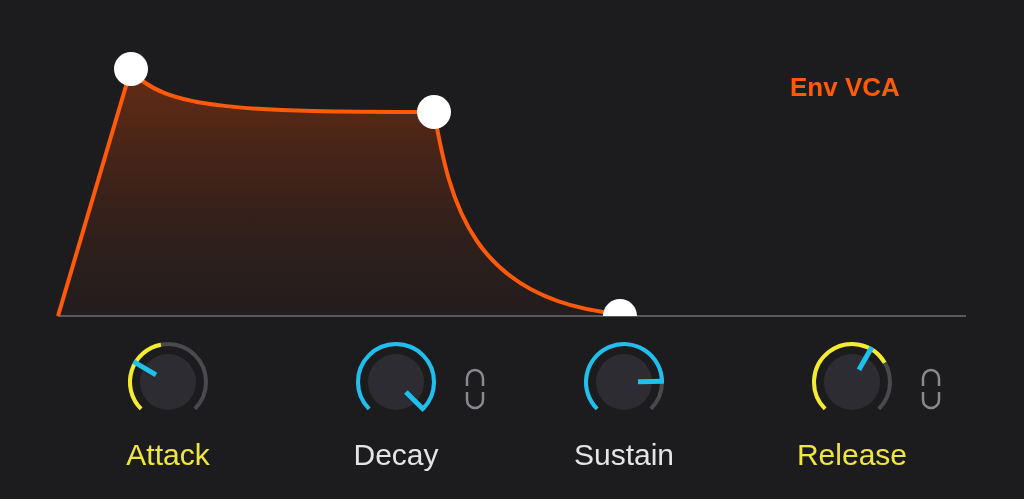 The image size is (1024, 499). I want to click on knob-label: Release, so click(852, 455).